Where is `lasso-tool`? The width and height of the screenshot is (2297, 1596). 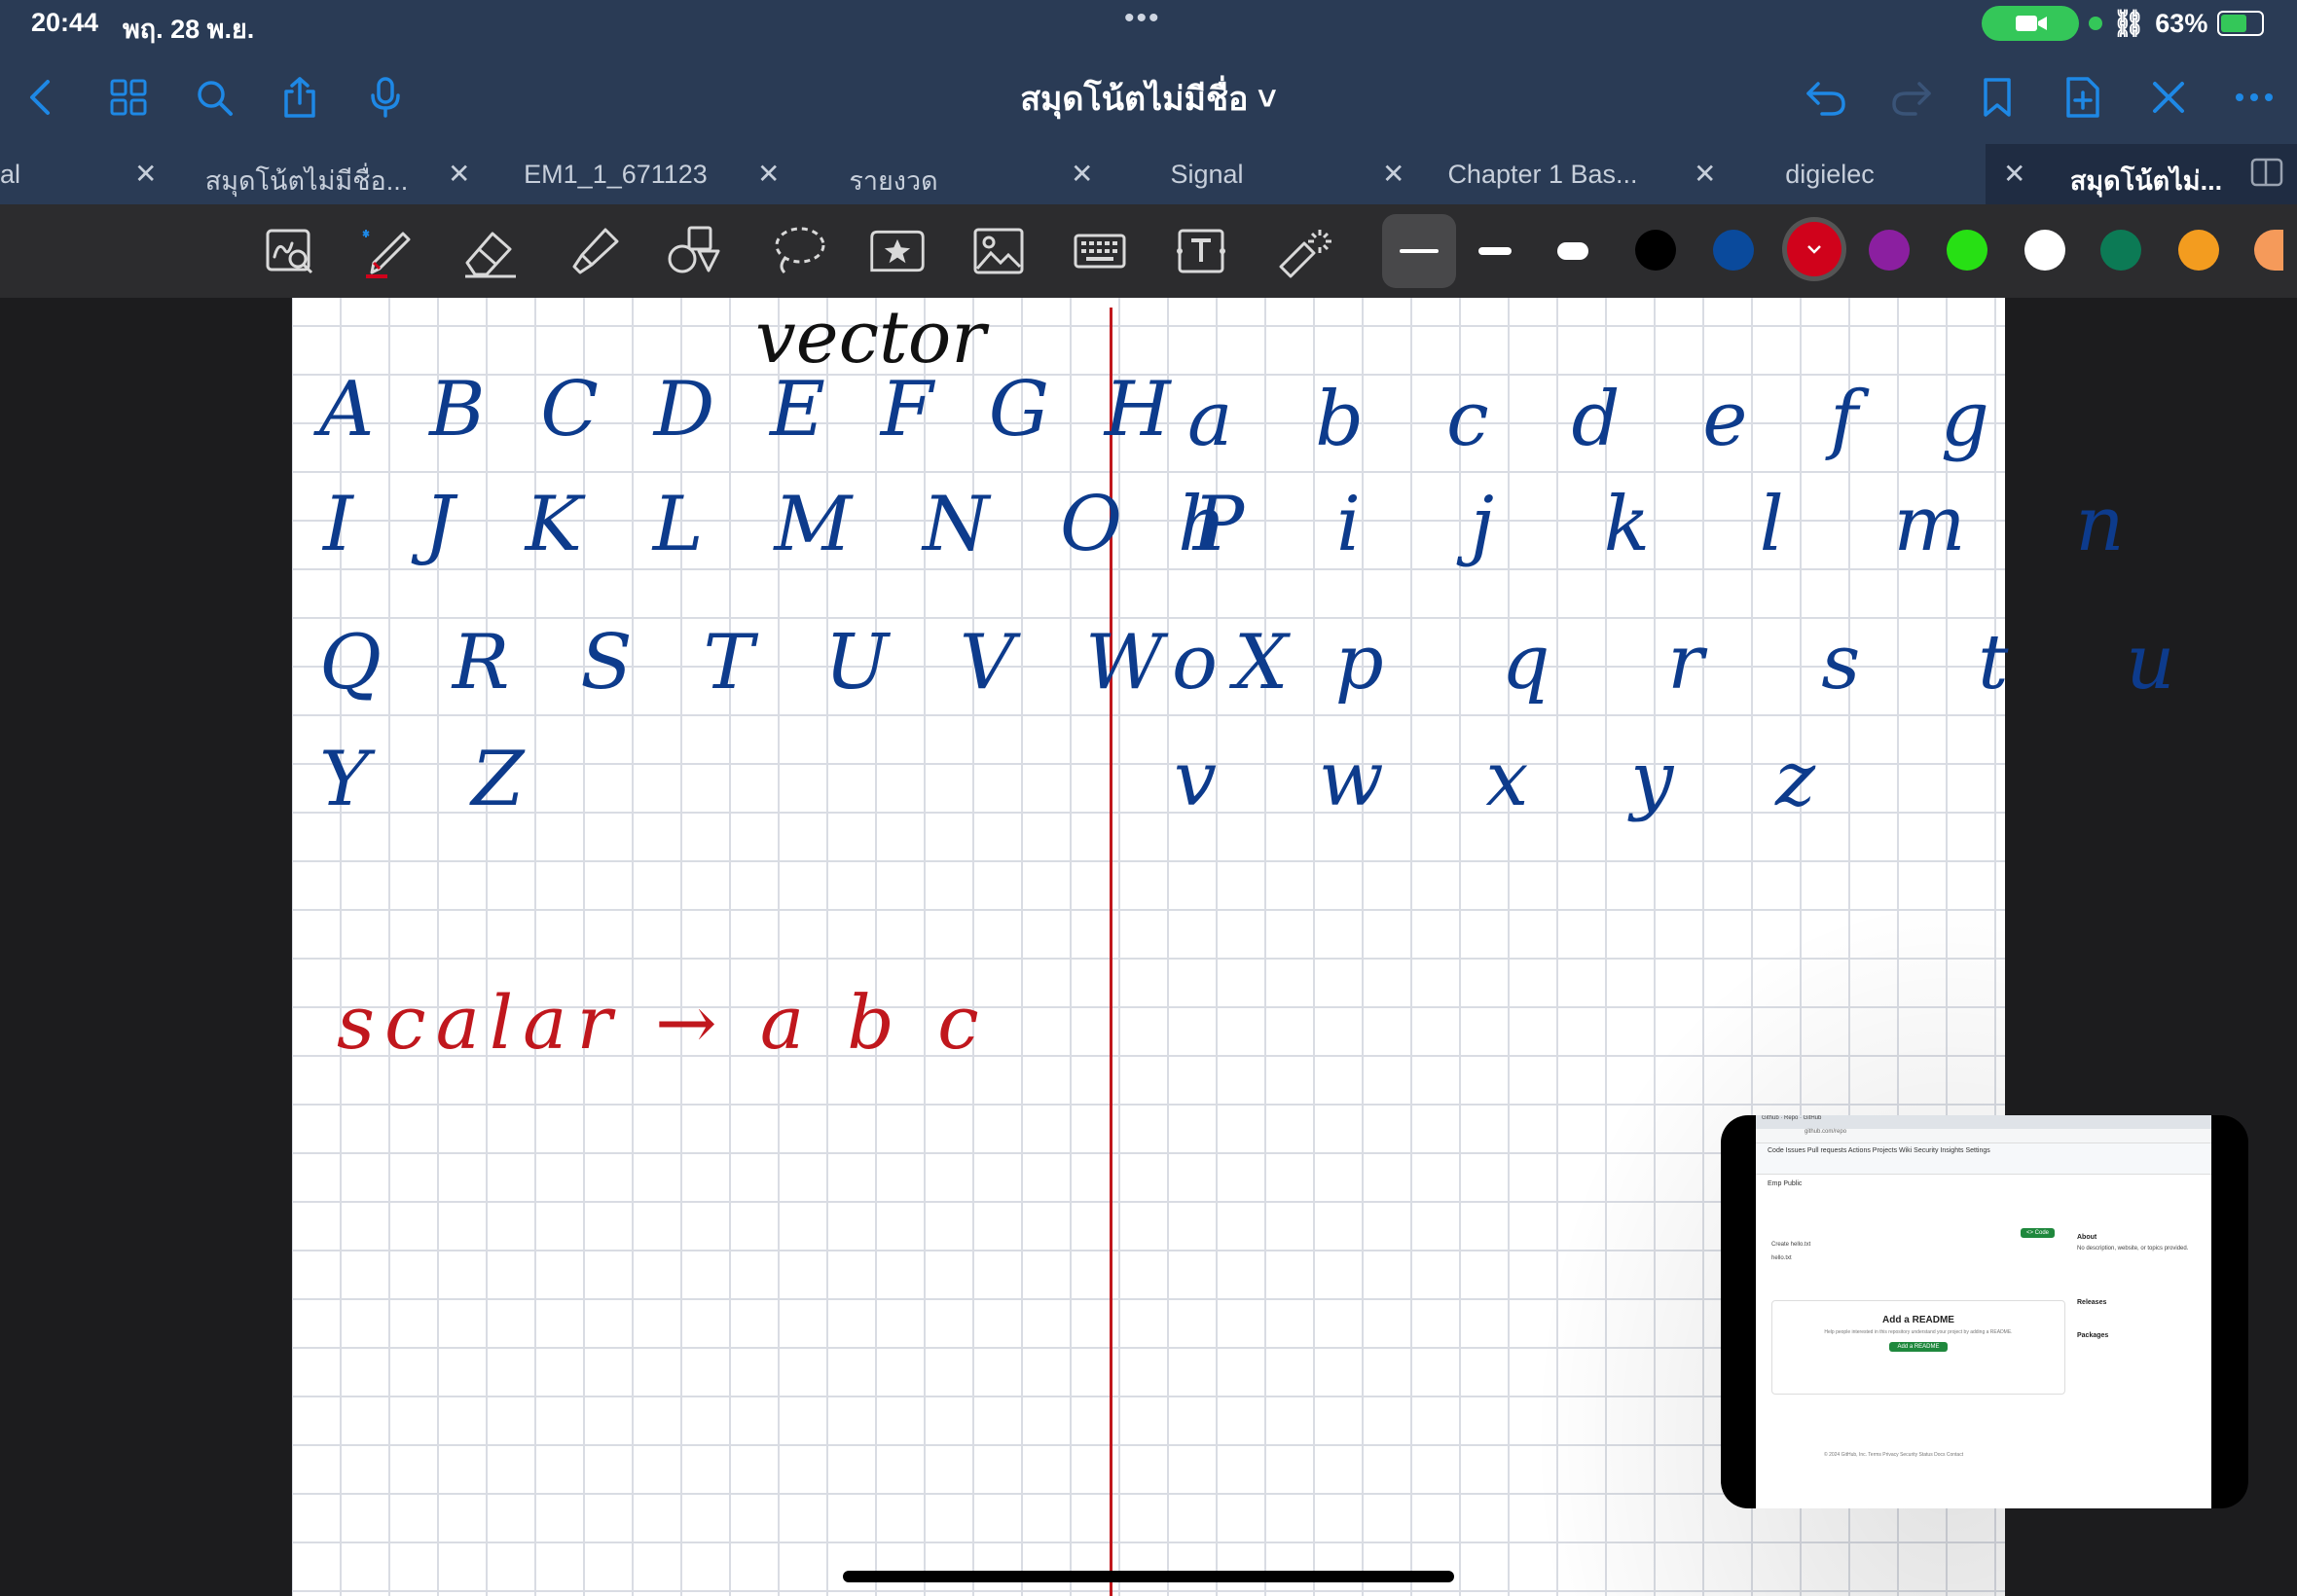
lasso-tool is located at coordinates (798, 251).